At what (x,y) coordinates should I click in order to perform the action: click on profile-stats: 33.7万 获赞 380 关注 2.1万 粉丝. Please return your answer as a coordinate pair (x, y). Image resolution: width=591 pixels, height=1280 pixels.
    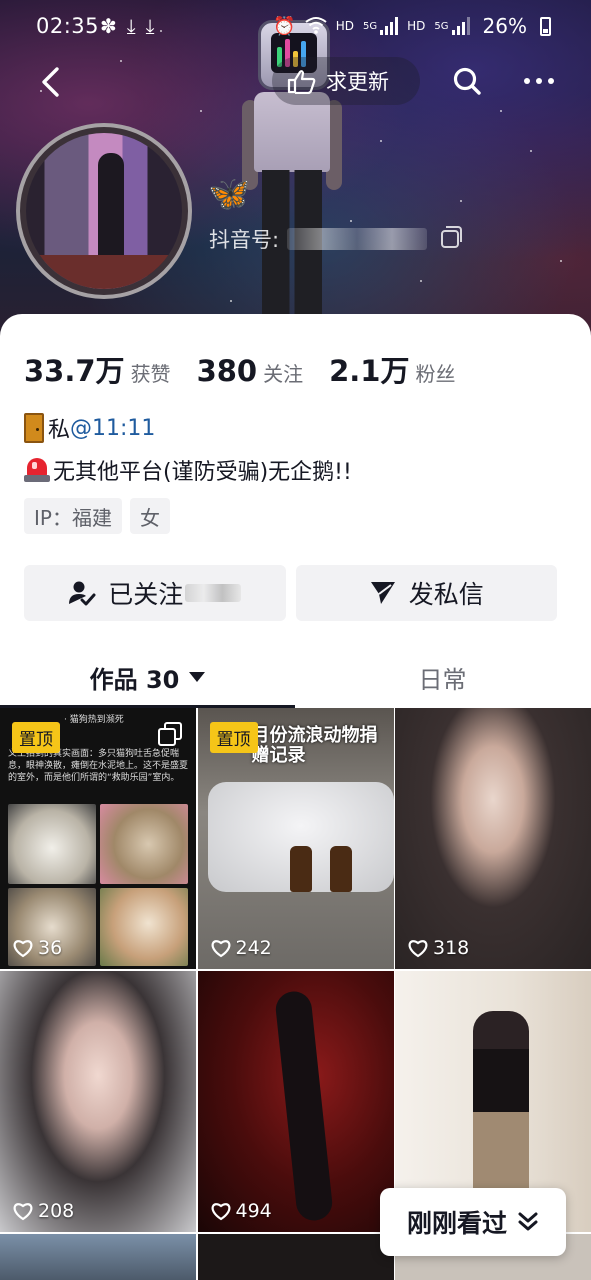
    Looking at the image, I should click on (252, 369).